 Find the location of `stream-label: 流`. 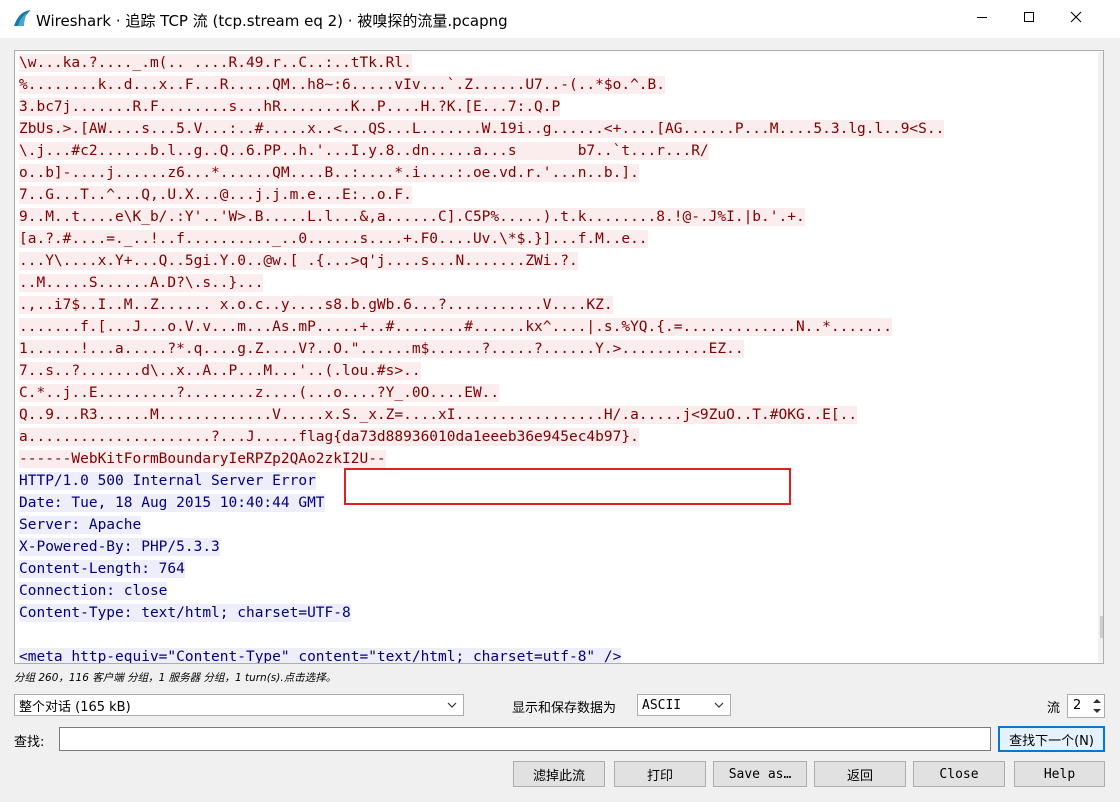

stream-label: 流 is located at coordinates (1054, 708).